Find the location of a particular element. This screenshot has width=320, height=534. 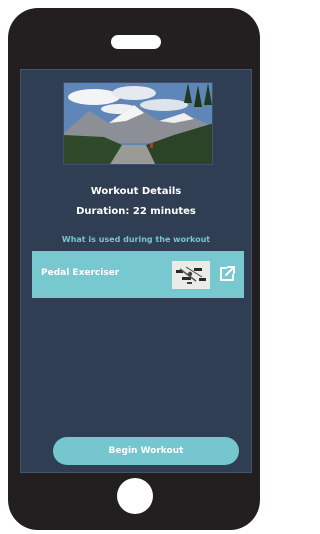

workout-title: Workout Details is located at coordinates (136, 191).